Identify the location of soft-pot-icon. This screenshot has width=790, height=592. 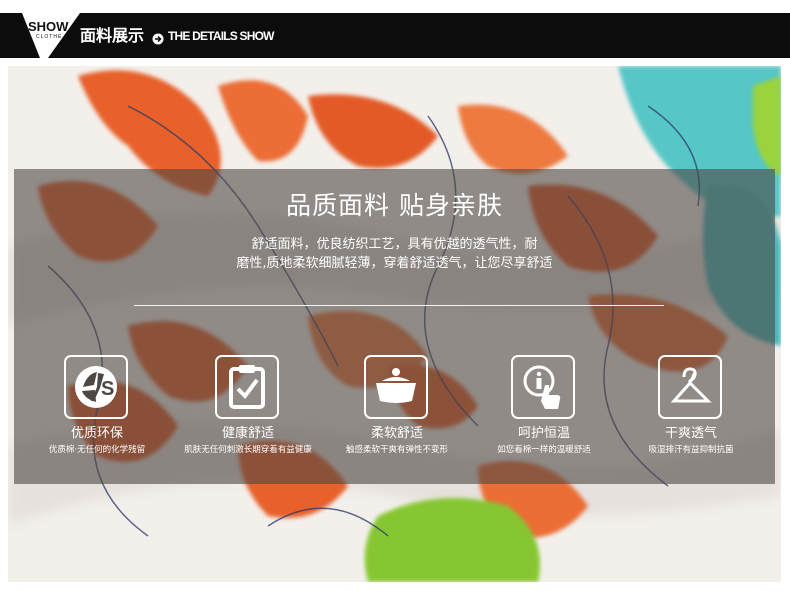
(396, 387).